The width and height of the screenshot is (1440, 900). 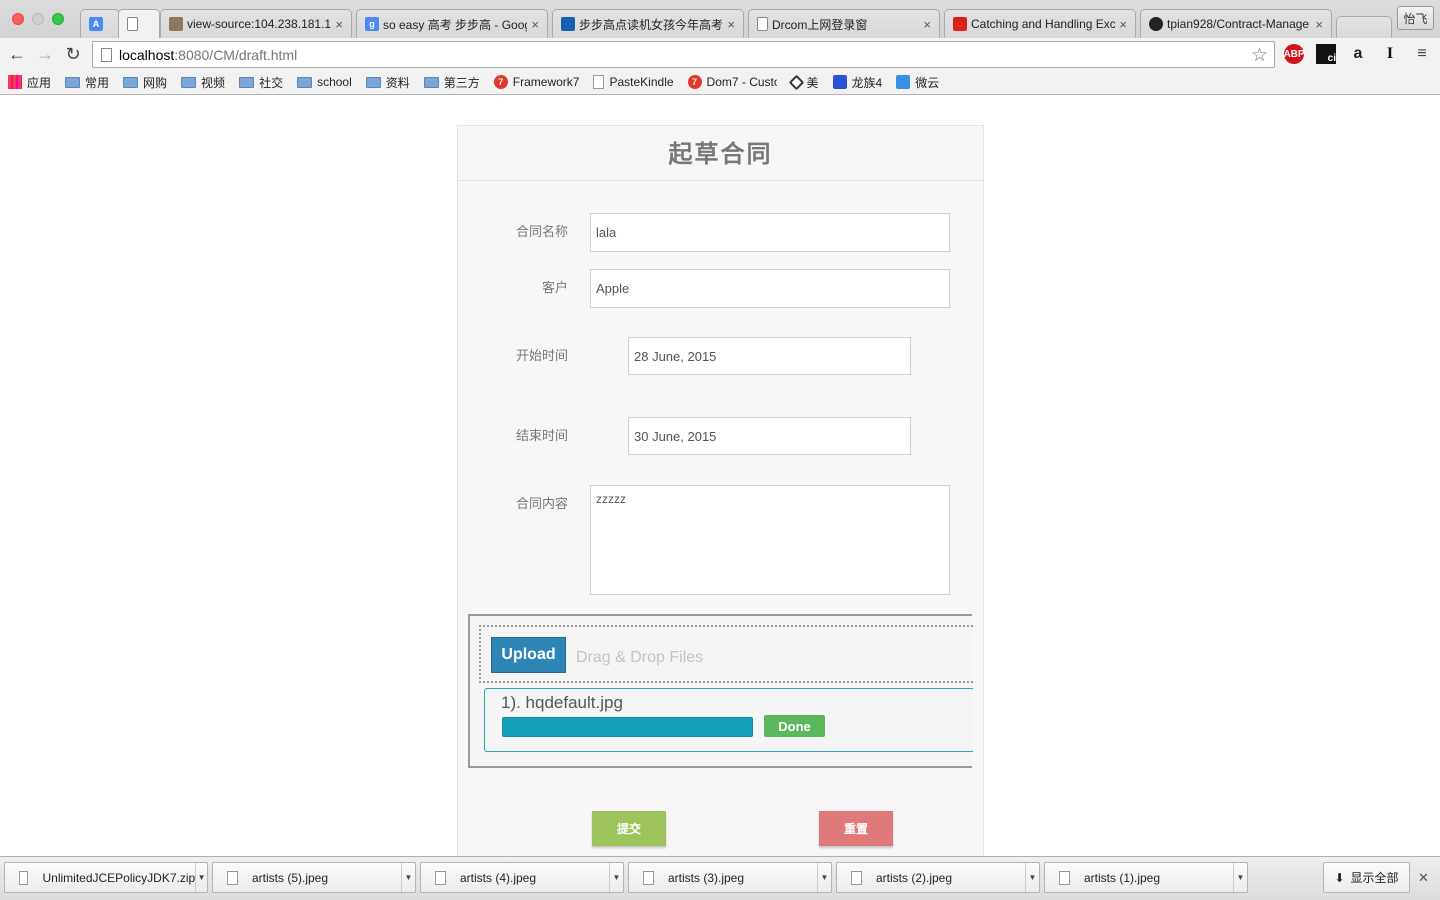 What do you see at coordinates (1422, 54) in the screenshot?
I see `menu-icon: ≡` at bounding box center [1422, 54].